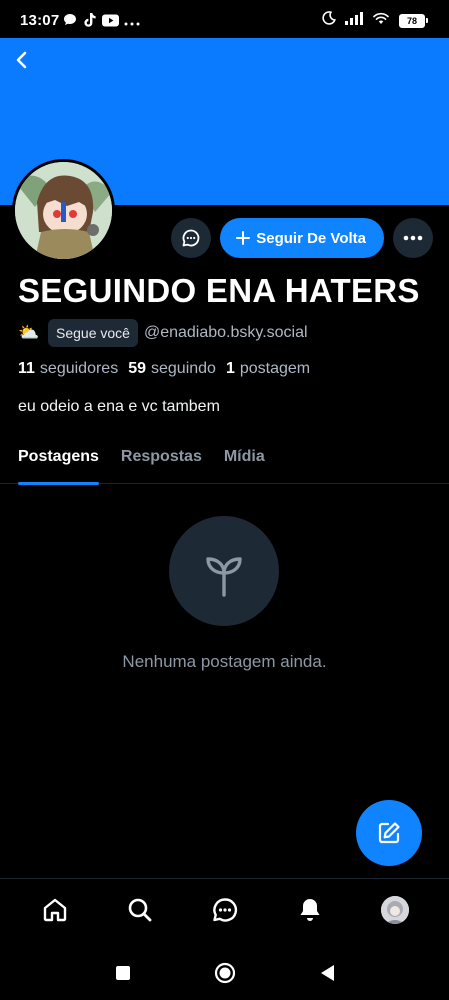 The image size is (449, 1000). I want to click on follow-back-button: Seguir De Volta, so click(302, 238).